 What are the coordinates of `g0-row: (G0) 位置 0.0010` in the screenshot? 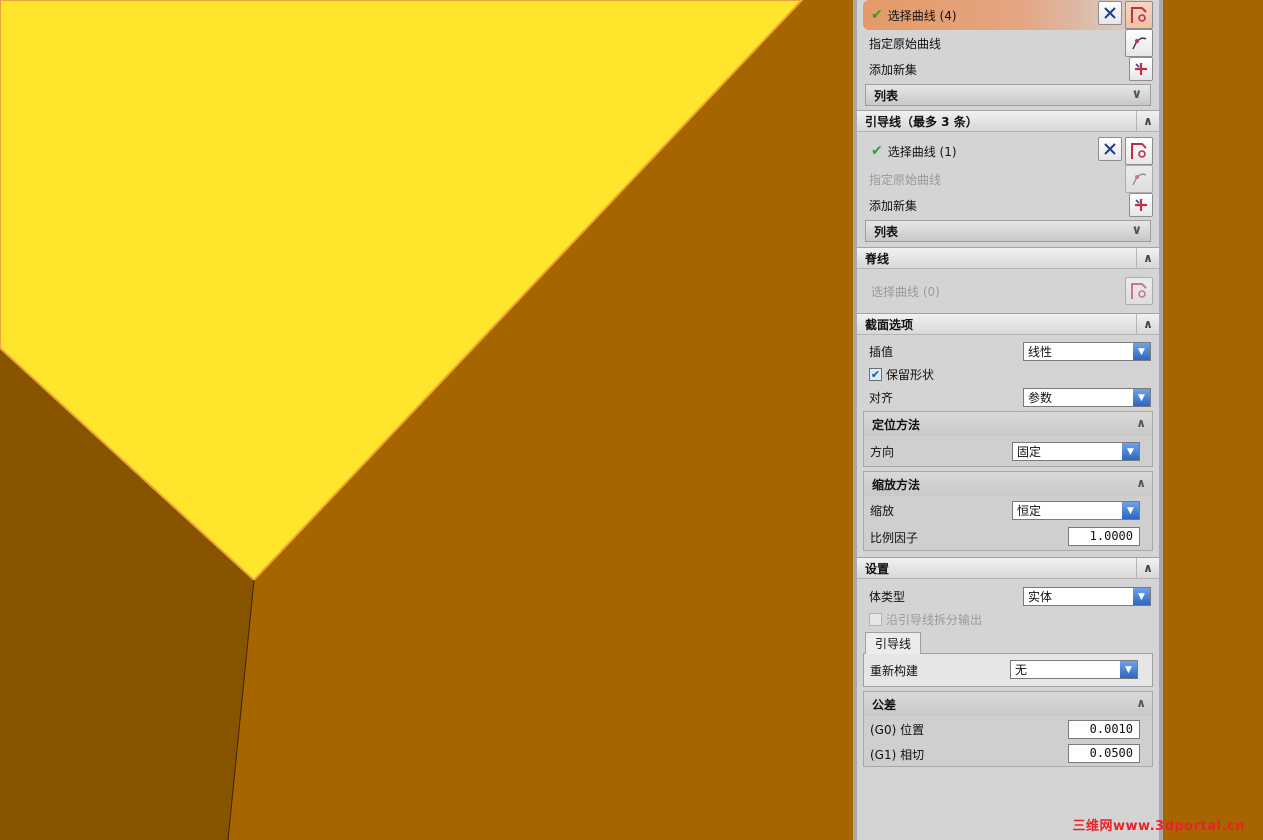 It's located at (1008, 729).